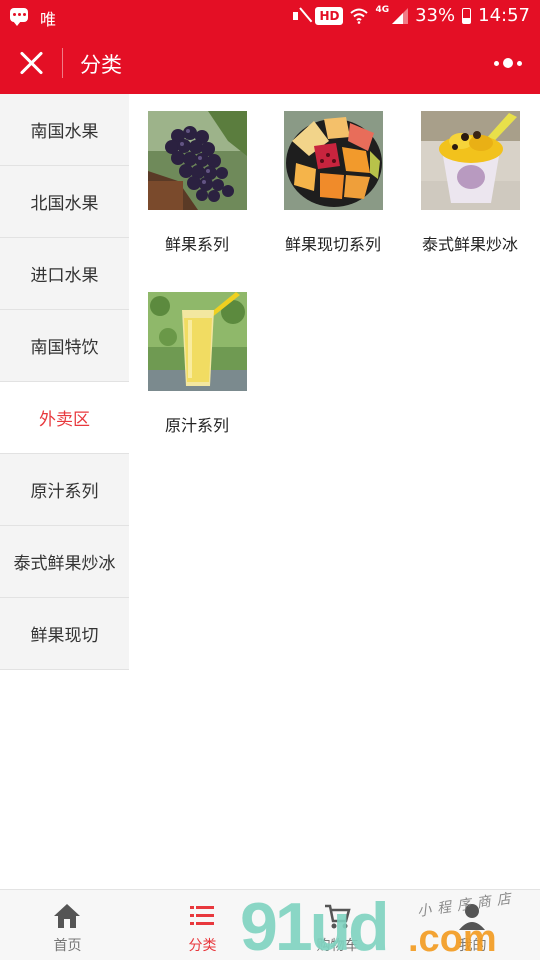  I want to click on signal-icon, so click(400, 15).